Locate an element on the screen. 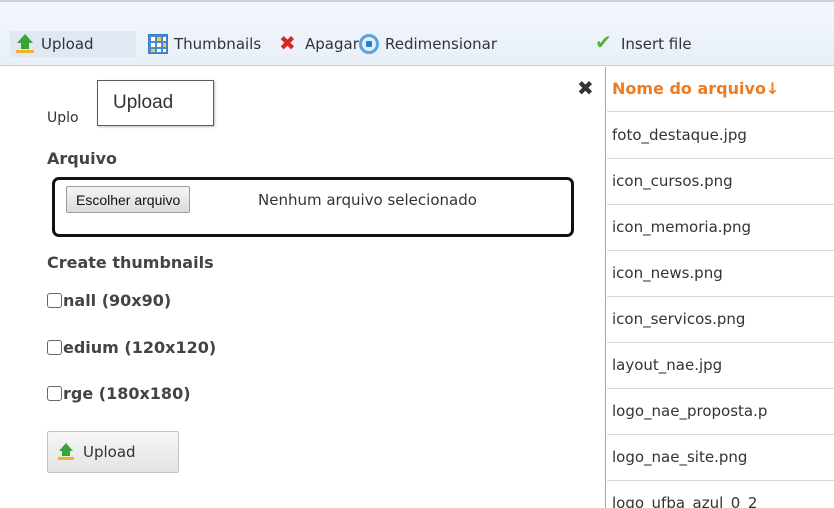 Image resolution: width=834 pixels, height=508 pixels. toolbar-thumbnails-label: Thumbnails is located at coordinates (218, 44).